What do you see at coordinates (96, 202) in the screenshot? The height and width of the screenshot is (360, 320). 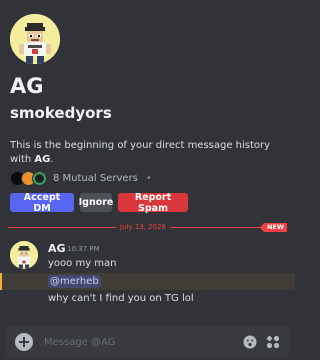 I see `ignore-button: Ignore` at bounding box center [96, 202].